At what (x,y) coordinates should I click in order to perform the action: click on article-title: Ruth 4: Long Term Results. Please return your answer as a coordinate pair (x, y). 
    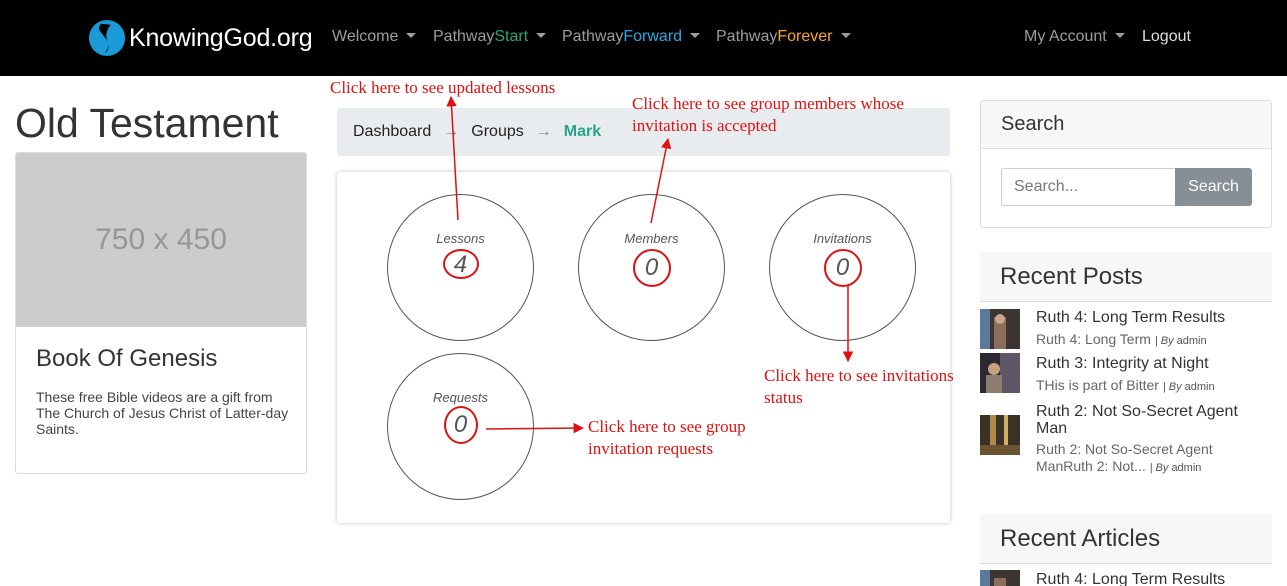
    Looking at the image, I should click on (1141, 578).